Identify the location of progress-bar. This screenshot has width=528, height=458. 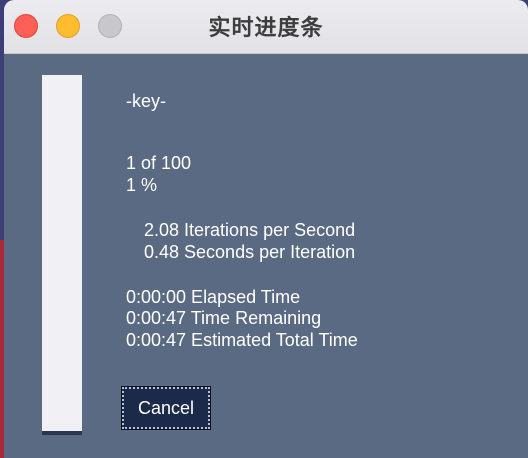
(62, 255).